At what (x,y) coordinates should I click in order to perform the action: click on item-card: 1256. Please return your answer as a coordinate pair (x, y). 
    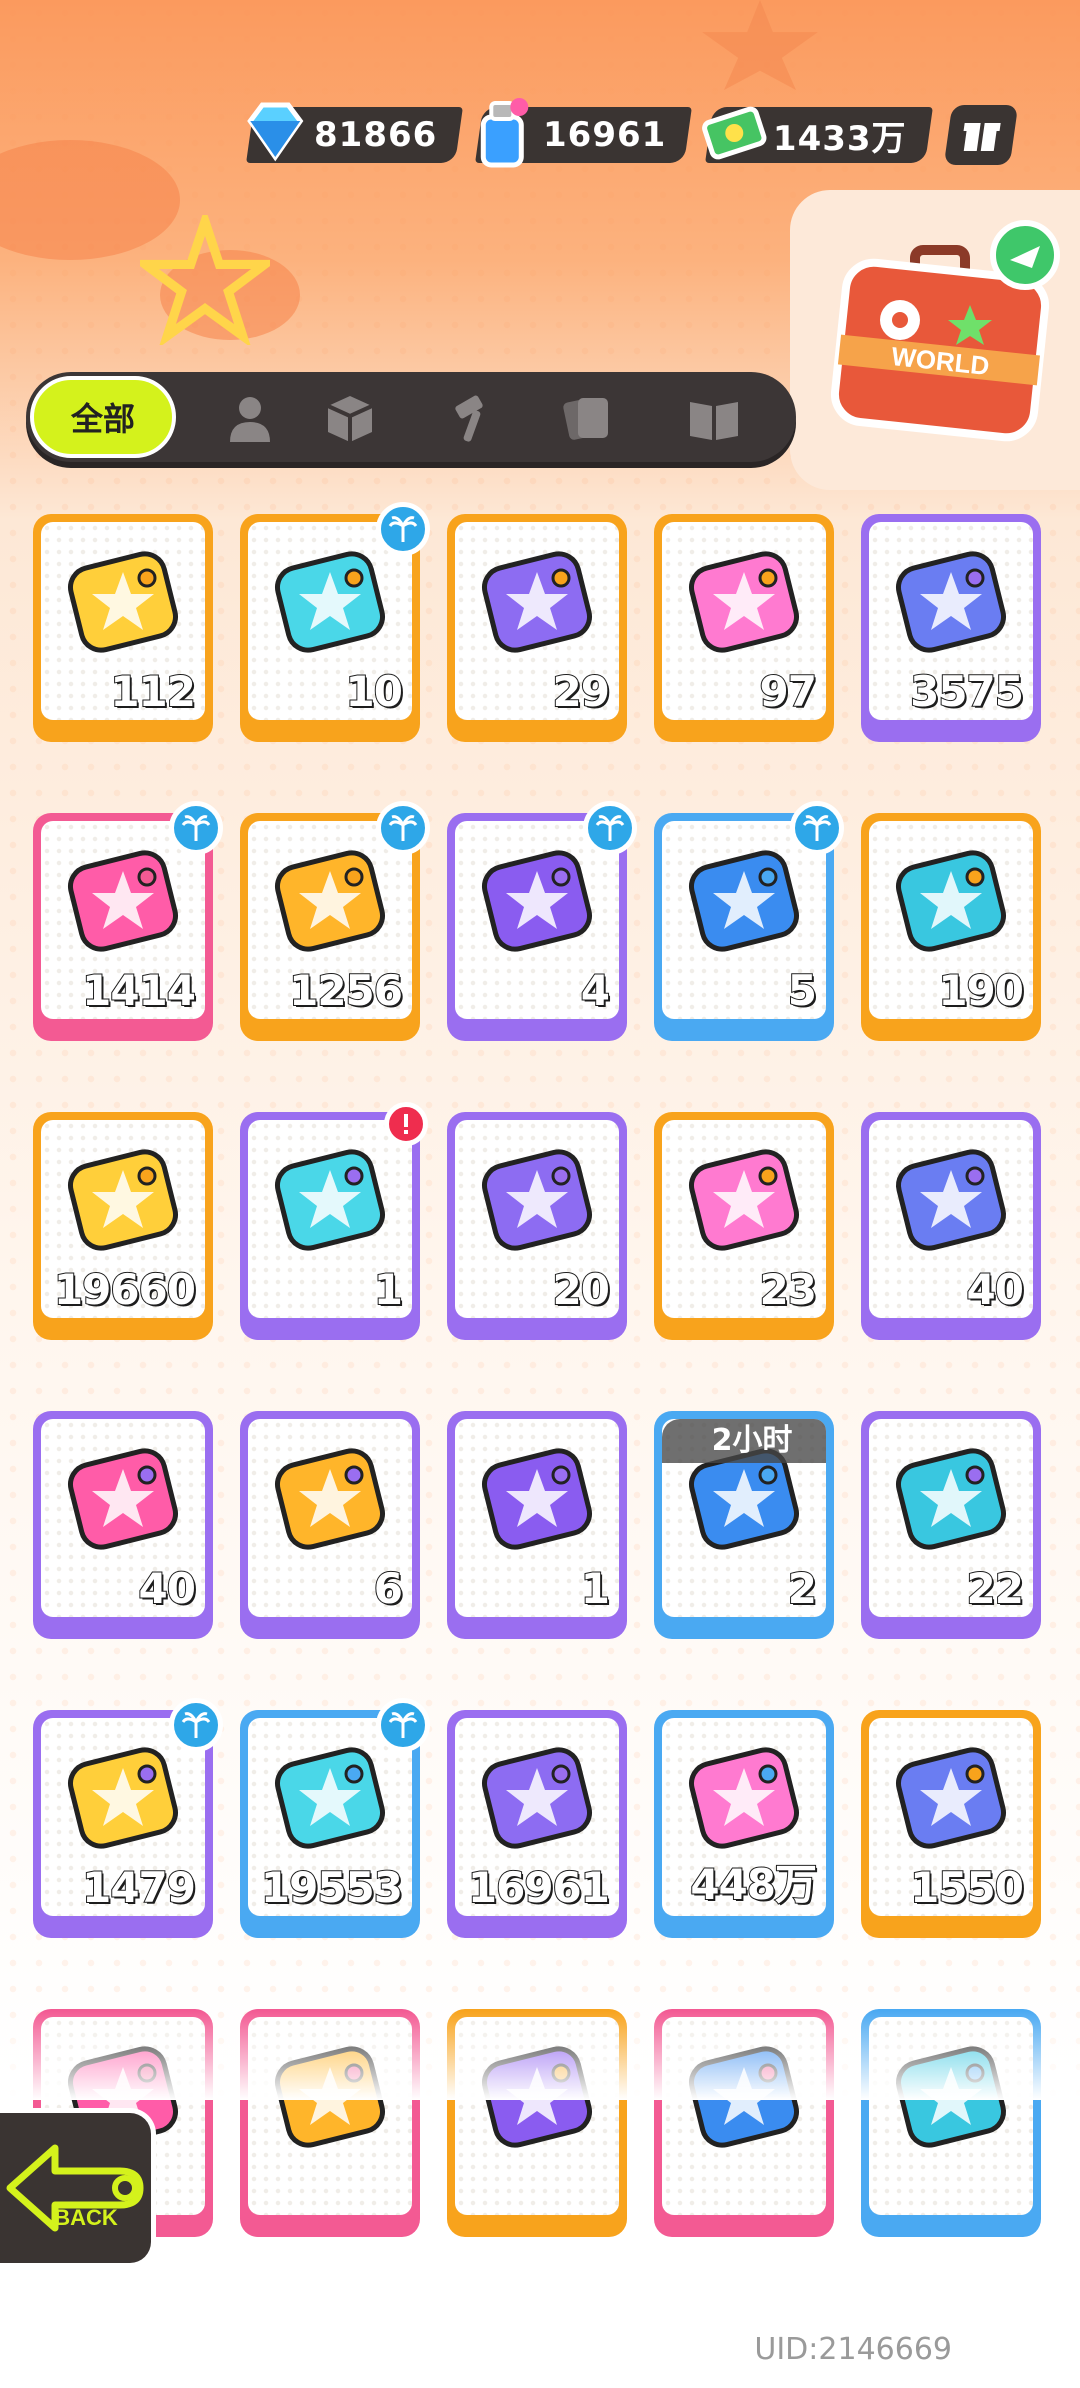
    Looking at the image, I should click on (335, 921).